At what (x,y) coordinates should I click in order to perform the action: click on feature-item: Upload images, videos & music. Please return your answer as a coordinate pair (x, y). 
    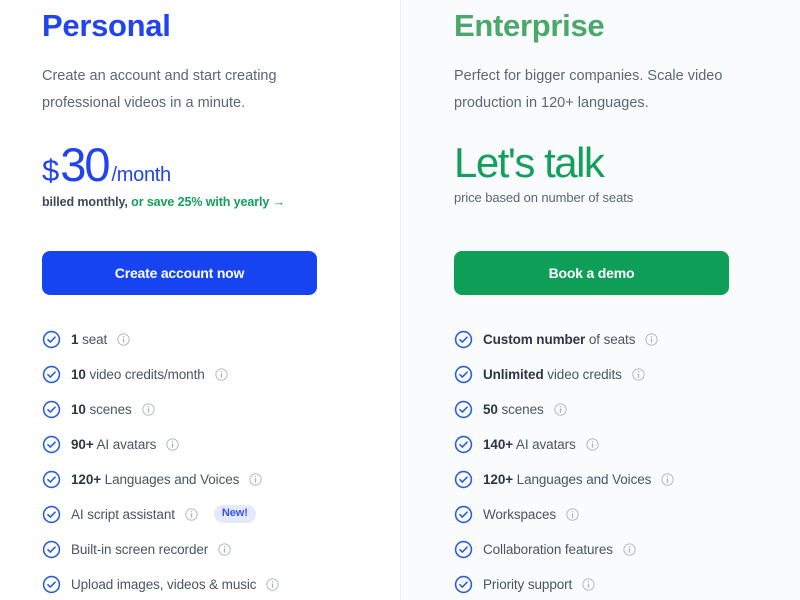
    Looking at the image, I should click on (206, 583).